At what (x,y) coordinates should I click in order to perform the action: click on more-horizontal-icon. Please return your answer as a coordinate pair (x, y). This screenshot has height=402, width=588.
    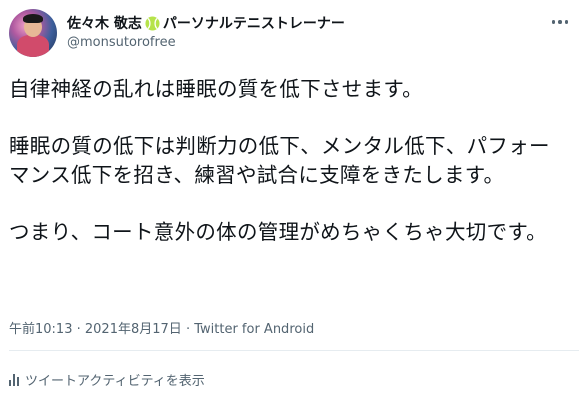
    Looking at the image, I should click on (553, 22).